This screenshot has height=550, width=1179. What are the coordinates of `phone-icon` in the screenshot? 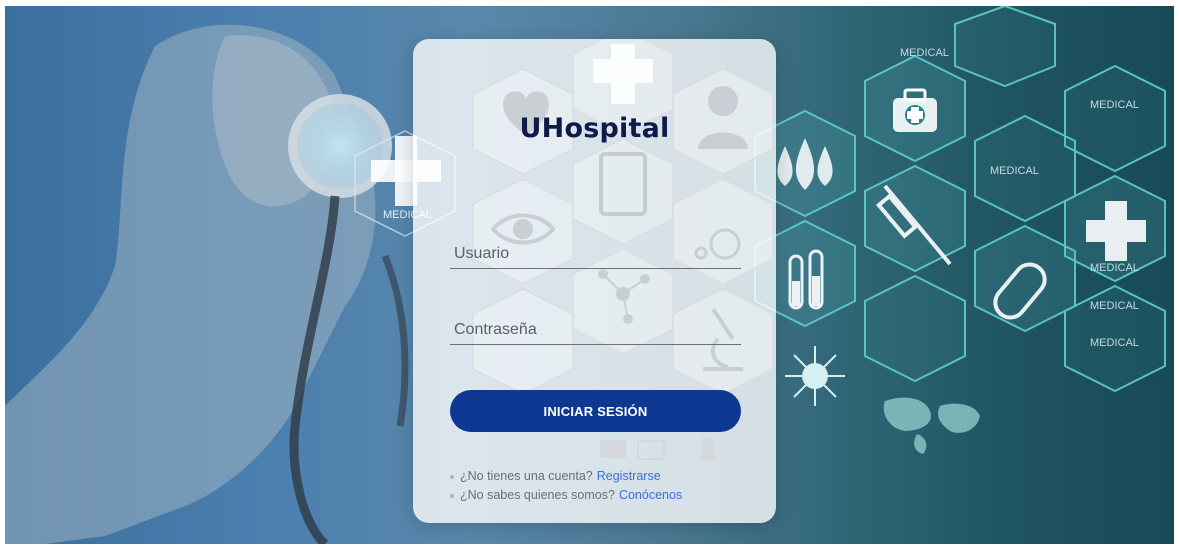 It's located at (708, 449).